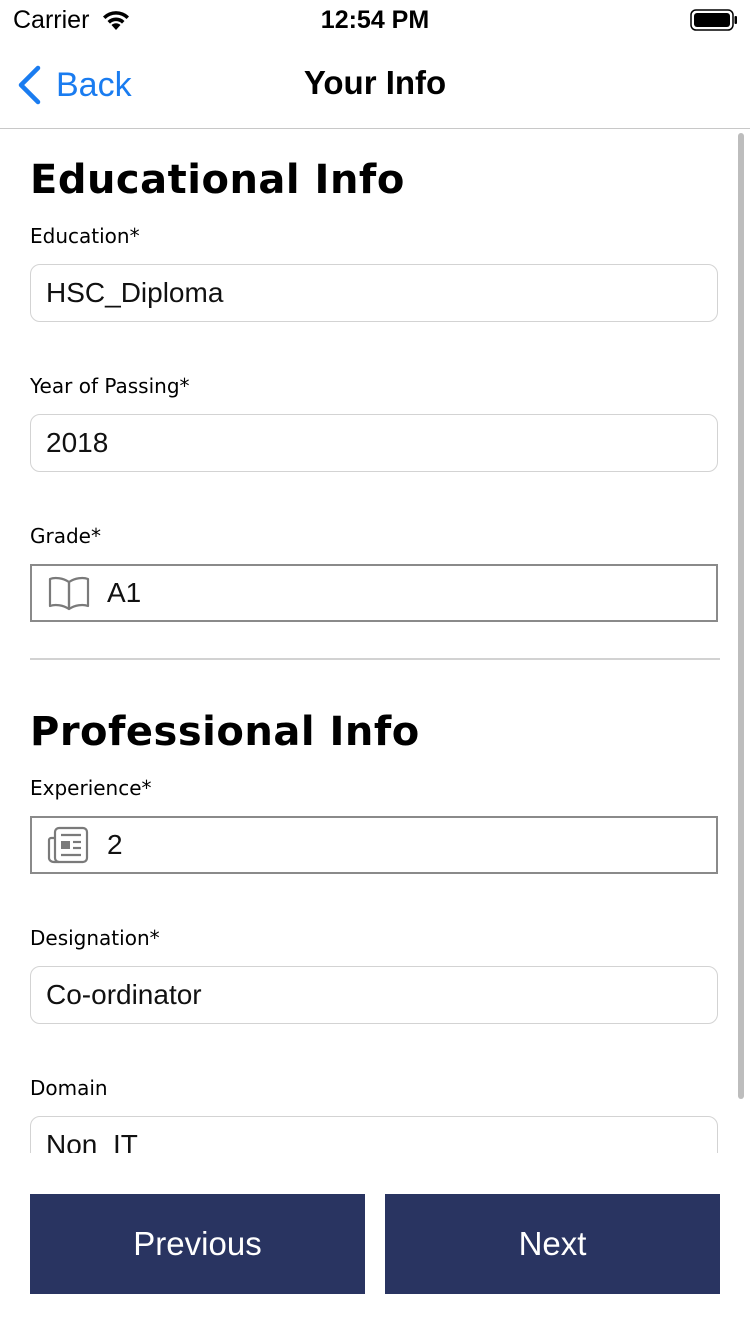 The width and height of the screenshot is (750, 1334). I want to click on experience-value: 2, so click(115, 844).